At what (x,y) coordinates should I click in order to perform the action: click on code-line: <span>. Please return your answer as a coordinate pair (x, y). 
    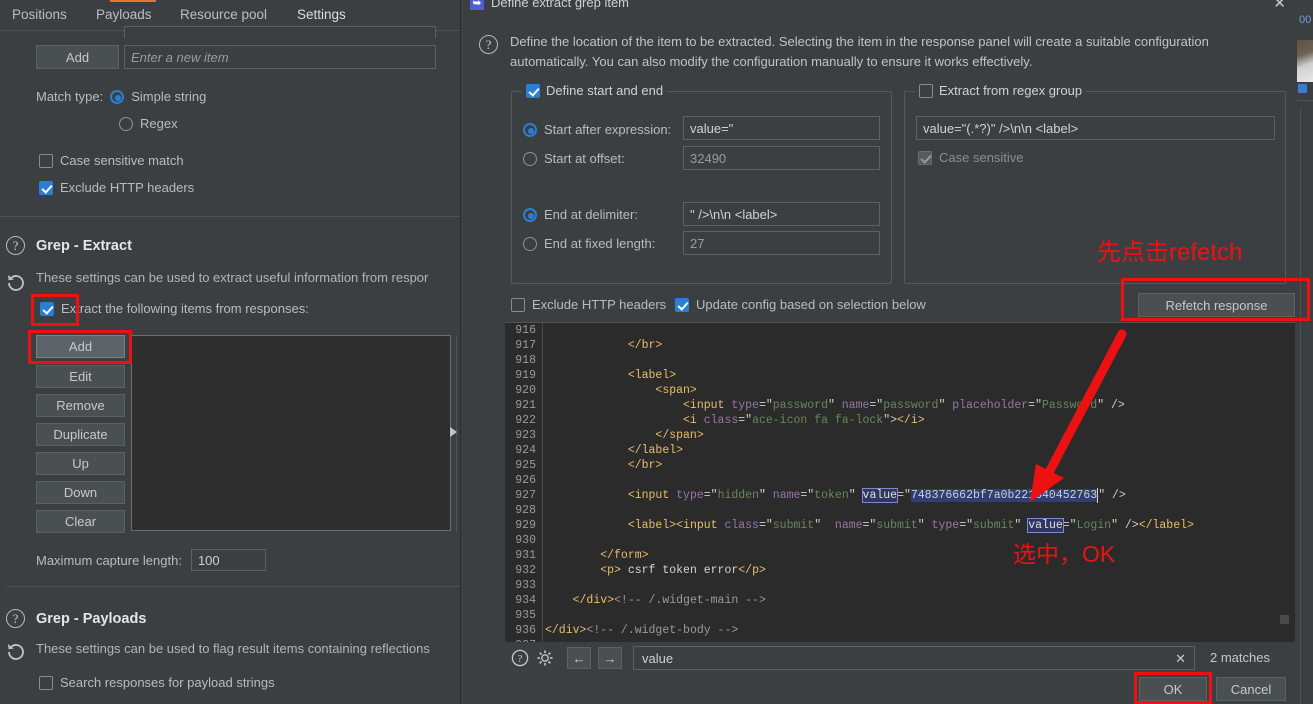
    Looking at the image, I should click on (920, 390).